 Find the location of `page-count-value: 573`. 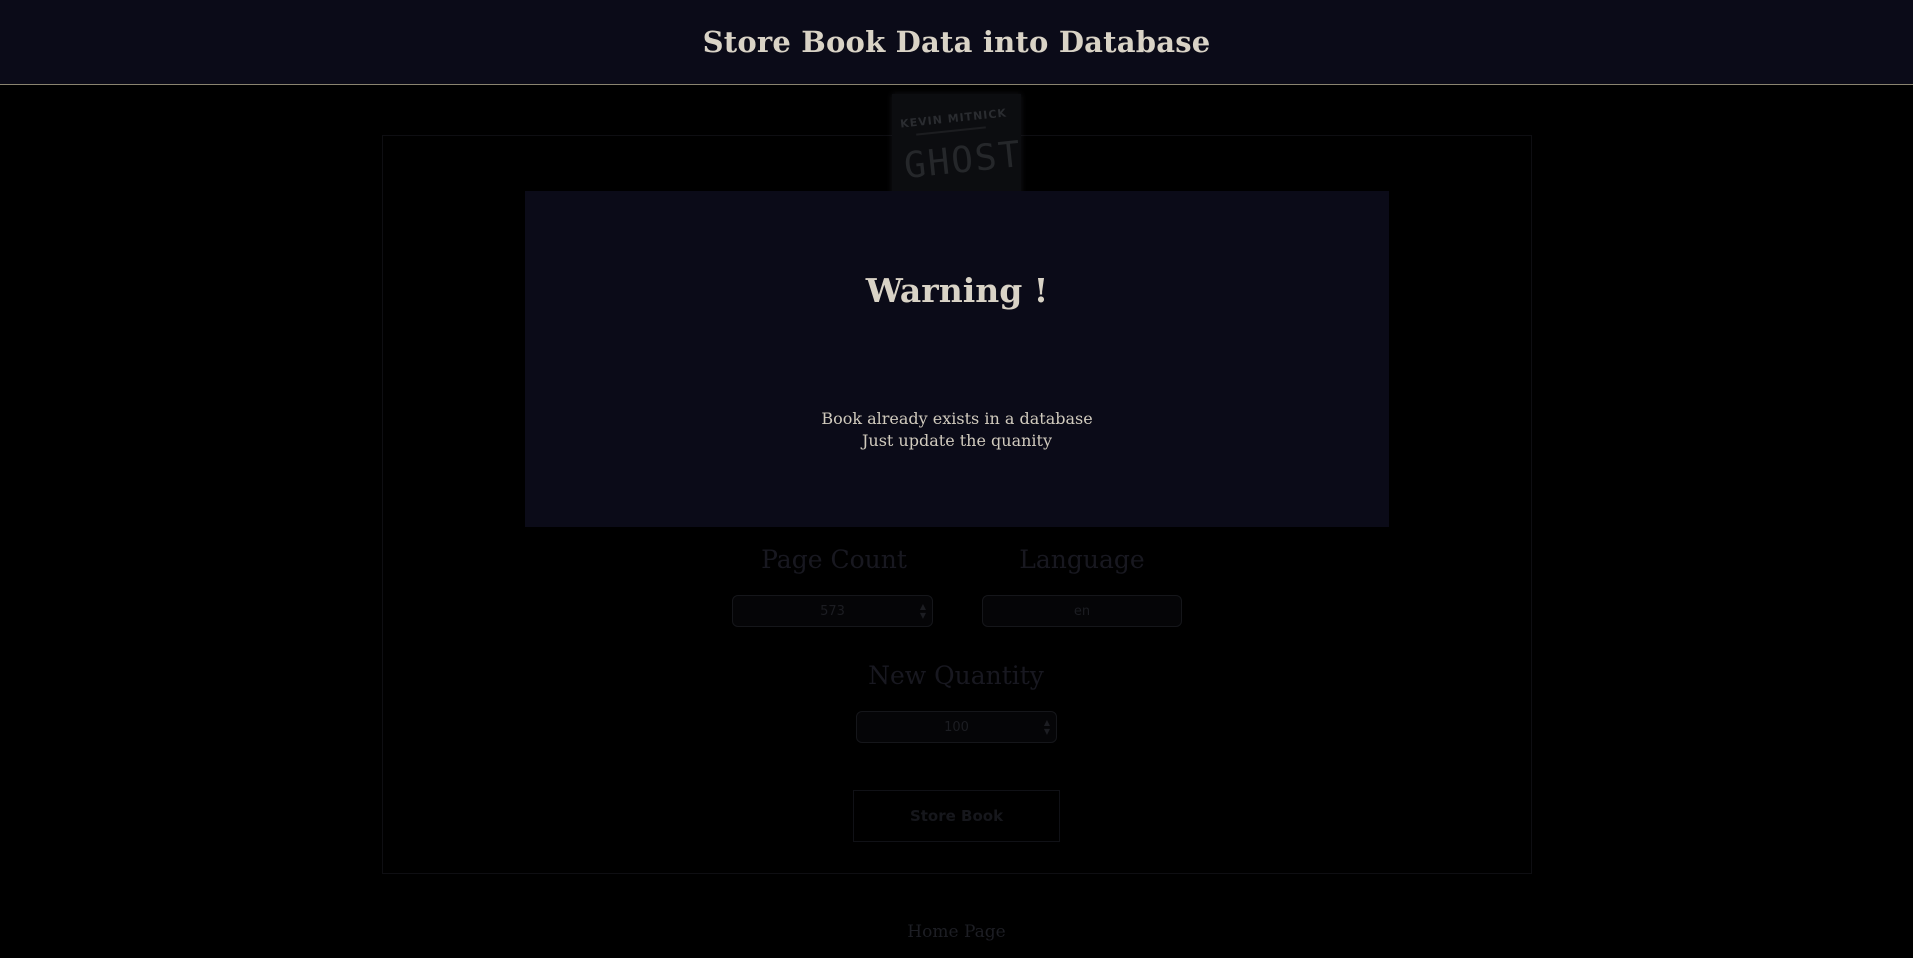

page-count-value: 573 is located at coordinates (832, 611).